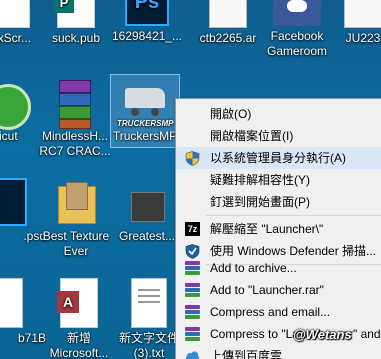 The image size is (381, 359). What do you see at coordinates (278, 114) in the screenshot?
I see `menu-item-open: 開啟(O)` at bounding box center [278, 114].